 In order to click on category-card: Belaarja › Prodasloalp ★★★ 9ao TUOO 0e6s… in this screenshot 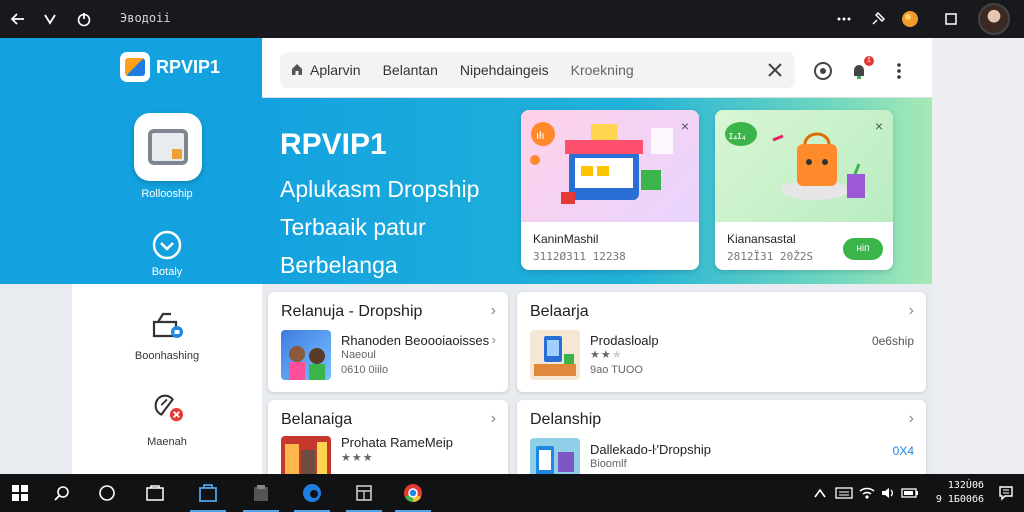, I will do `click(721, 342)`.